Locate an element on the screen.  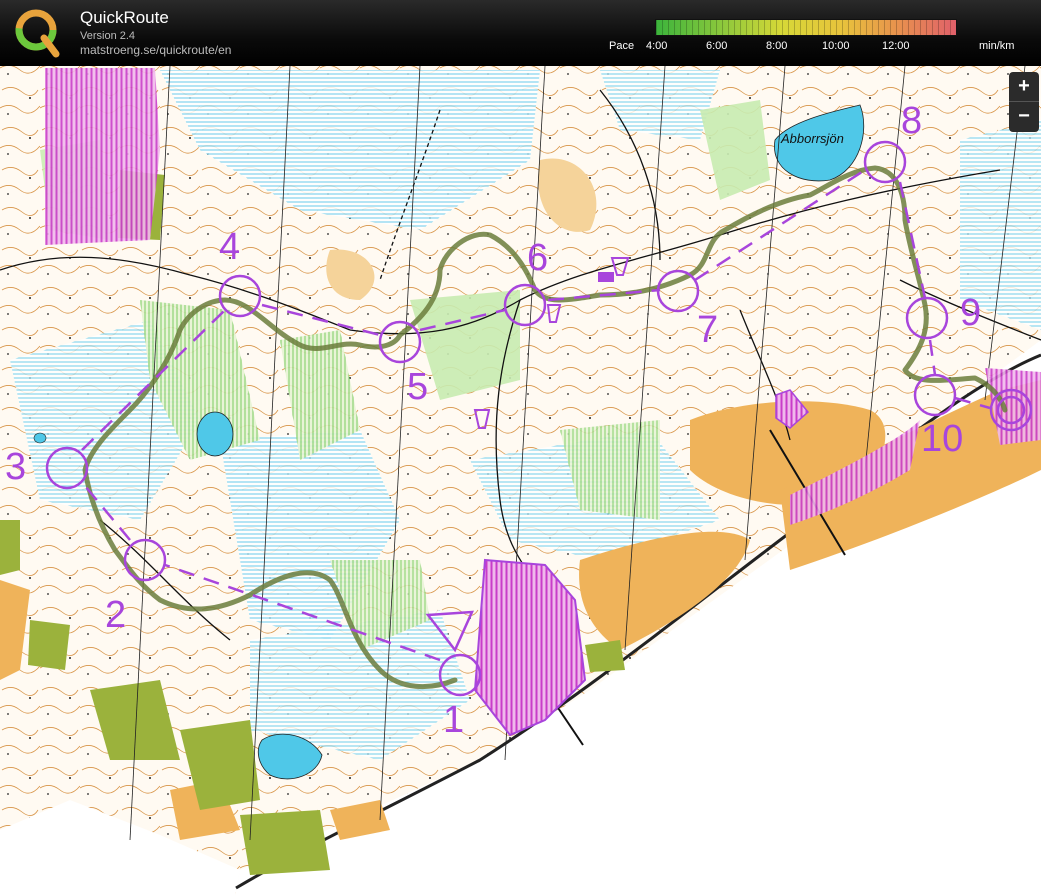
pace-tick: 6:00 is located at coordinates (717, 46).